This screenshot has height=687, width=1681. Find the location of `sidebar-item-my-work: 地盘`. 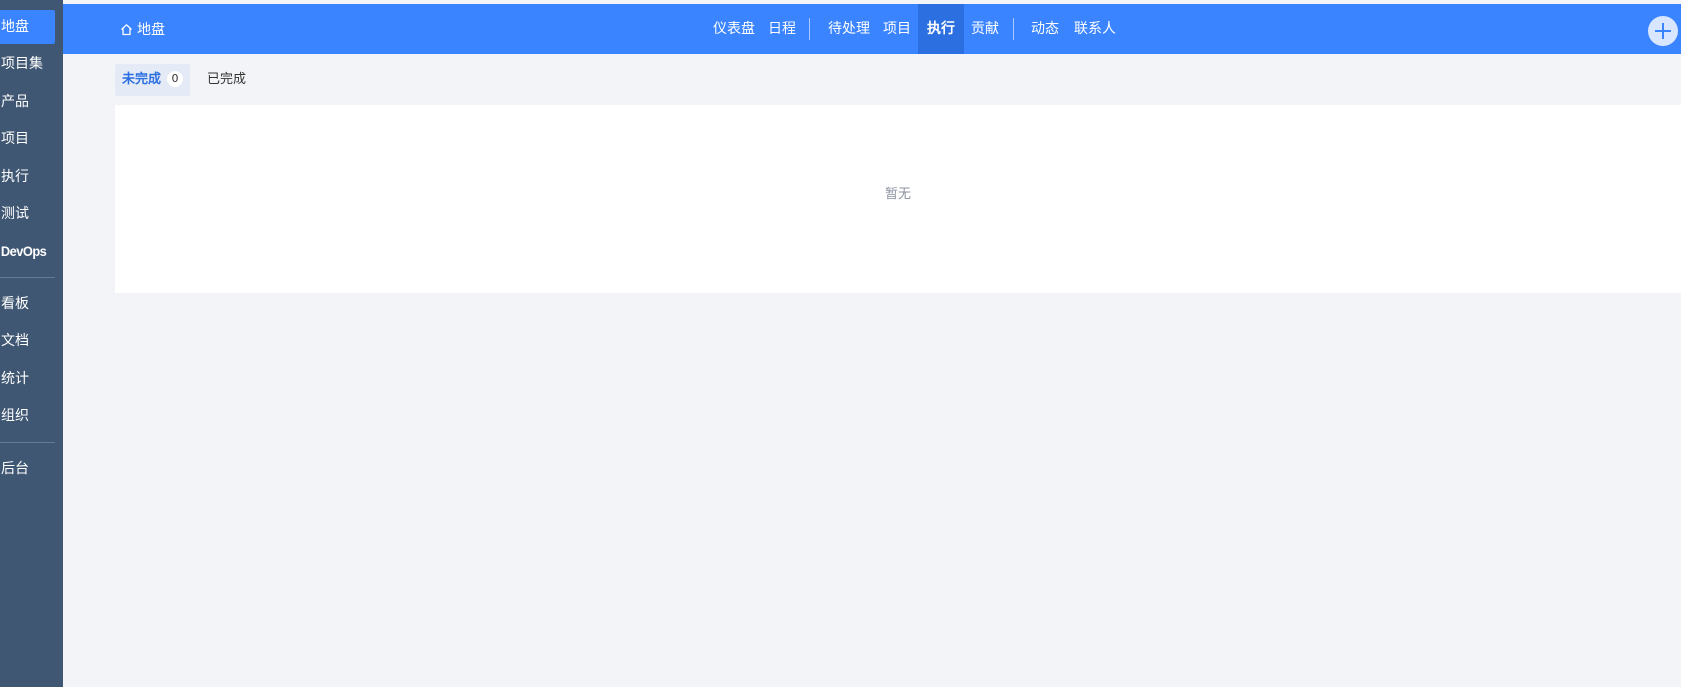

sidebar-item-my-work: 地盘 is located at coordinates (27, 27).